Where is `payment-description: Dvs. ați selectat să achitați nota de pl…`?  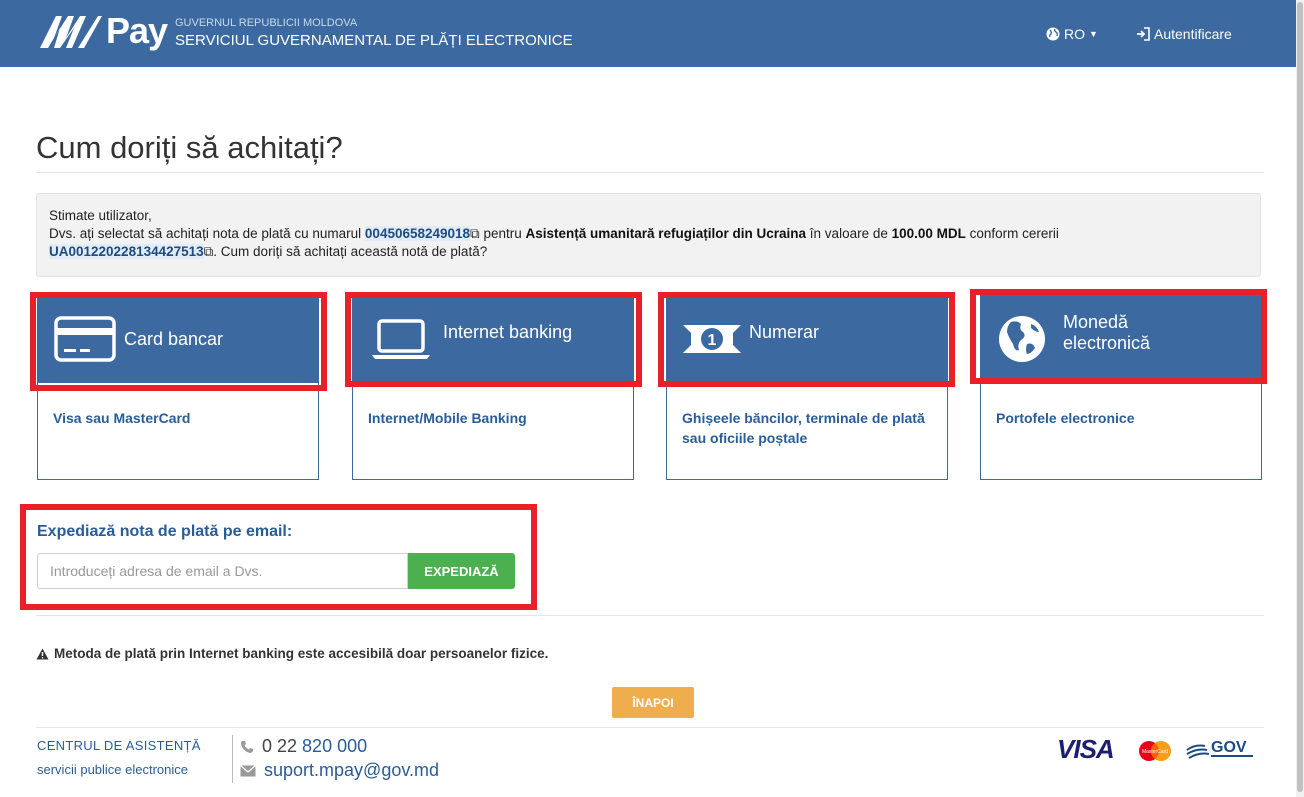
payment-description: Dvs. ați selectat să achitați nota de pl… is located at coordinates (648, 243).